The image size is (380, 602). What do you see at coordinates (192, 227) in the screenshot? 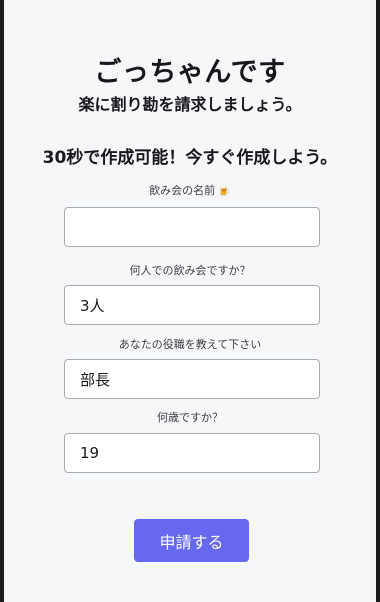
I see `party-name-input` at bounding box center [192, 227].